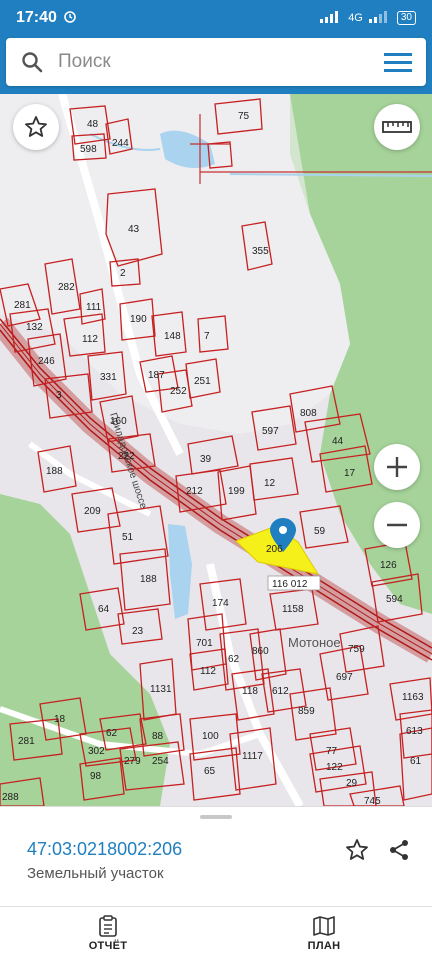 This screenshot has height=960, width=432. I want to click on bottom-navigation: ОТЧЁТ ПЛАН, so click(216, 933).